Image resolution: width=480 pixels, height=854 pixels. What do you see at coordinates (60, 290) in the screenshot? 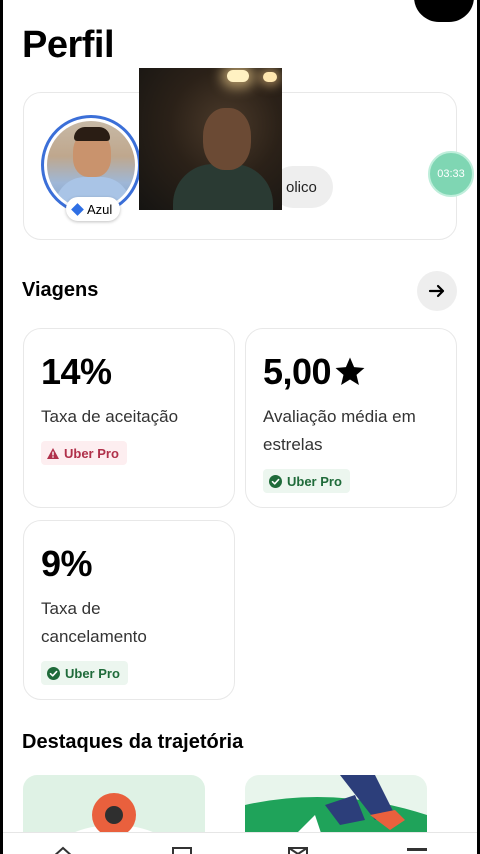
I see `trips-section-title: Viagens` at bounding box center [60, 290].